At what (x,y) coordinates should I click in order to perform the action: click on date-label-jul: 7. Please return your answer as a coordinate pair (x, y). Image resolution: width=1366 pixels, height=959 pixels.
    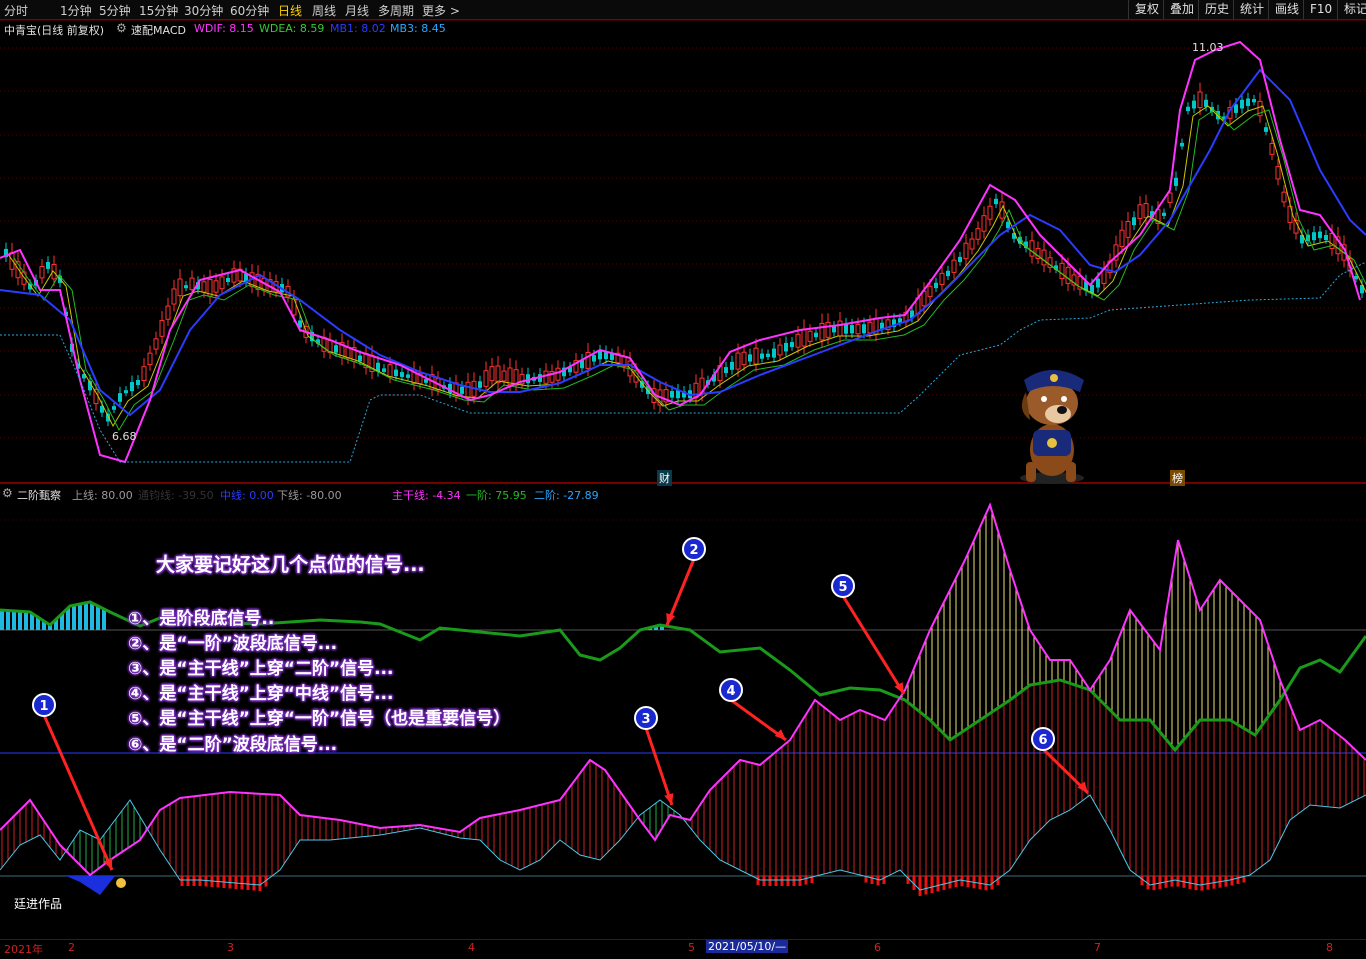
    Looking at the image, I should click on (1097, 947).